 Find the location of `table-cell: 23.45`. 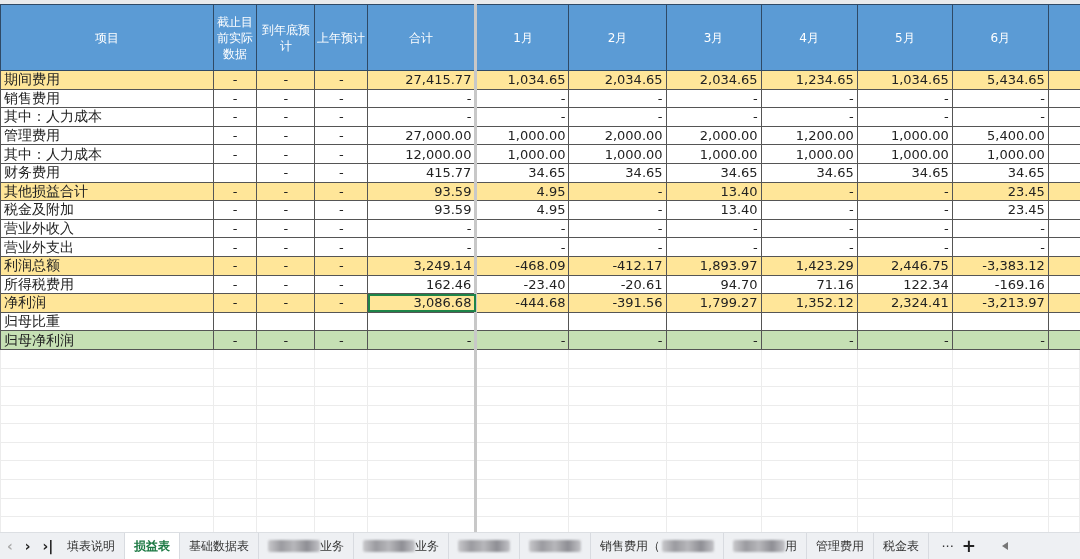

table-cell: 23.45 is located at coordinates (1000, 210).